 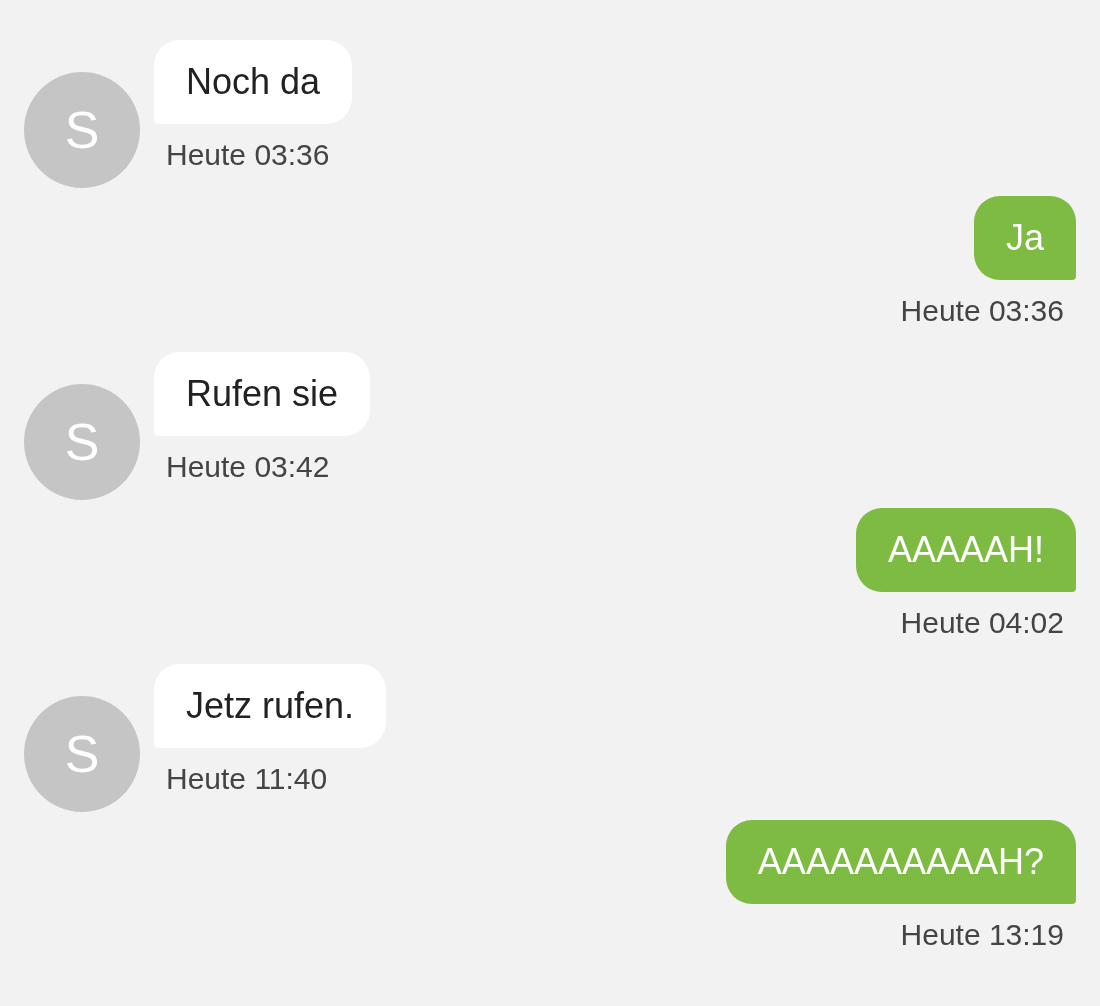 I want to click on message-bubble: Rufen sie, so click(x=262, y=394).